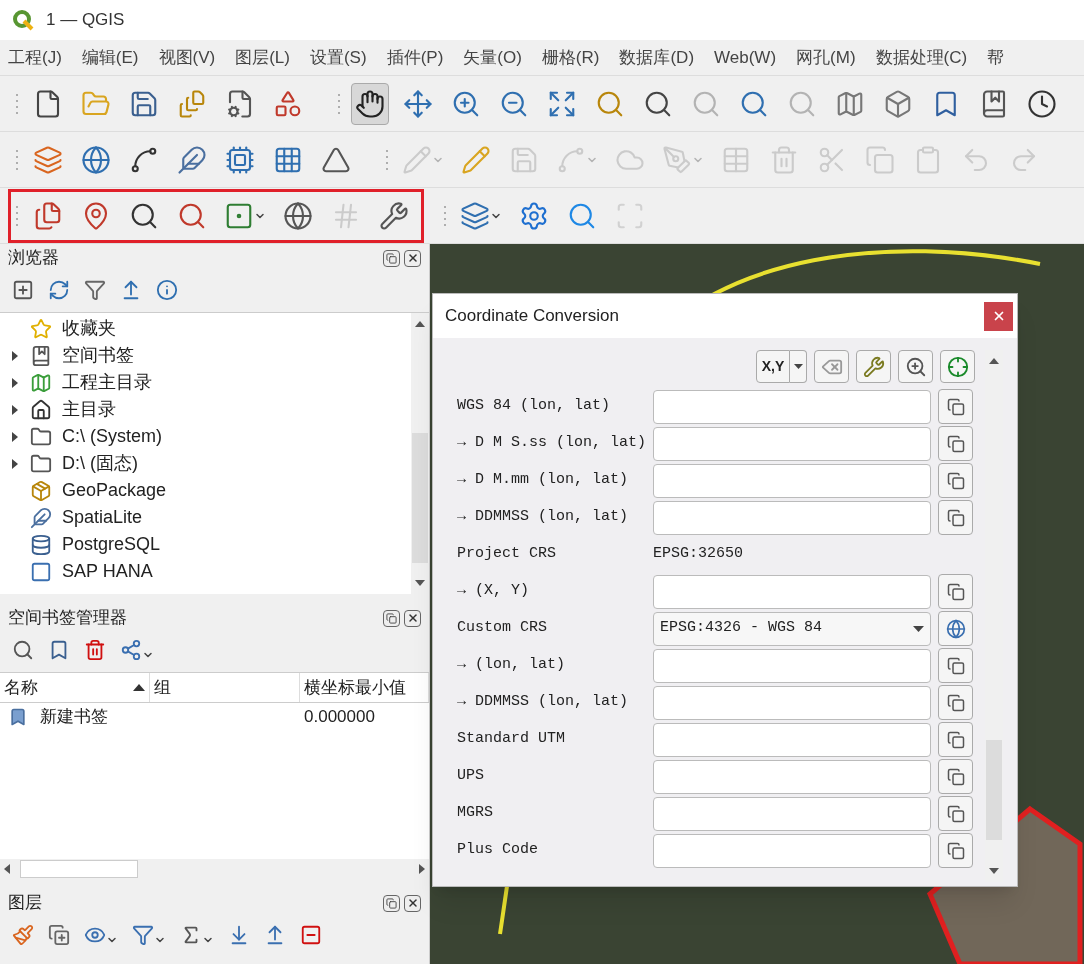  I want to click on menu-item: 矢量(O), so click(492, 57).